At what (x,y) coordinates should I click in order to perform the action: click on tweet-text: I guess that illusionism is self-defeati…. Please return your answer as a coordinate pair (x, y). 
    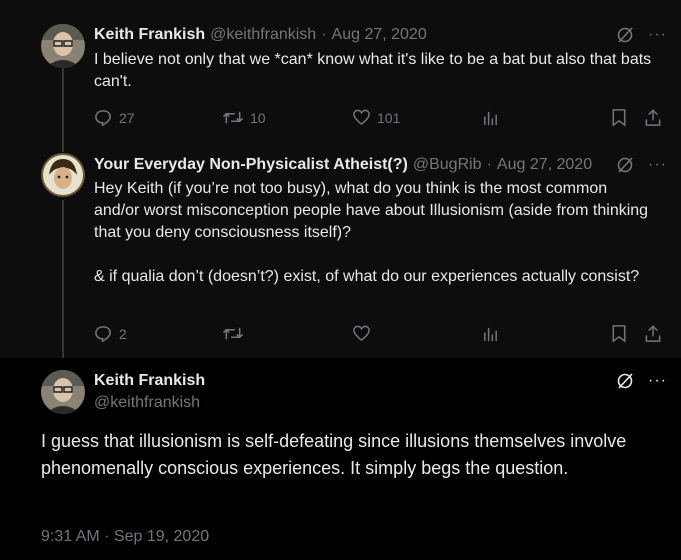
    Looking at the image, I should click on (334, 454).